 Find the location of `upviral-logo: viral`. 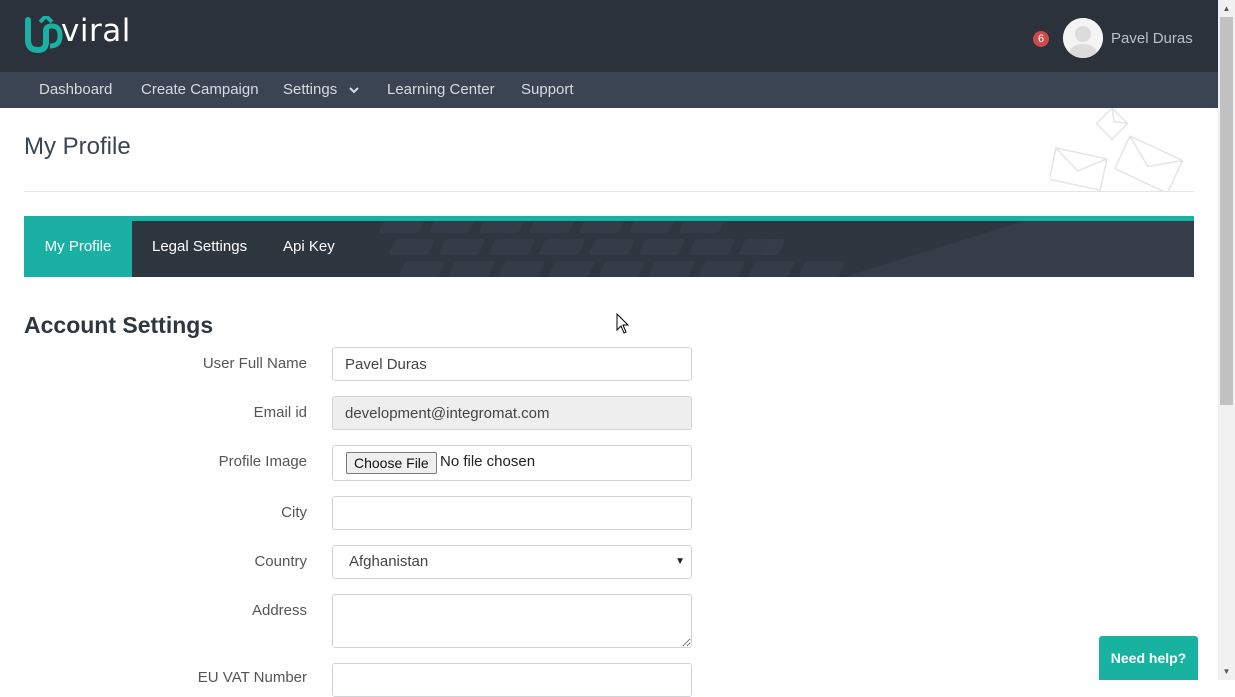

upviral-logo: viral is located at coordinates (77, 36).